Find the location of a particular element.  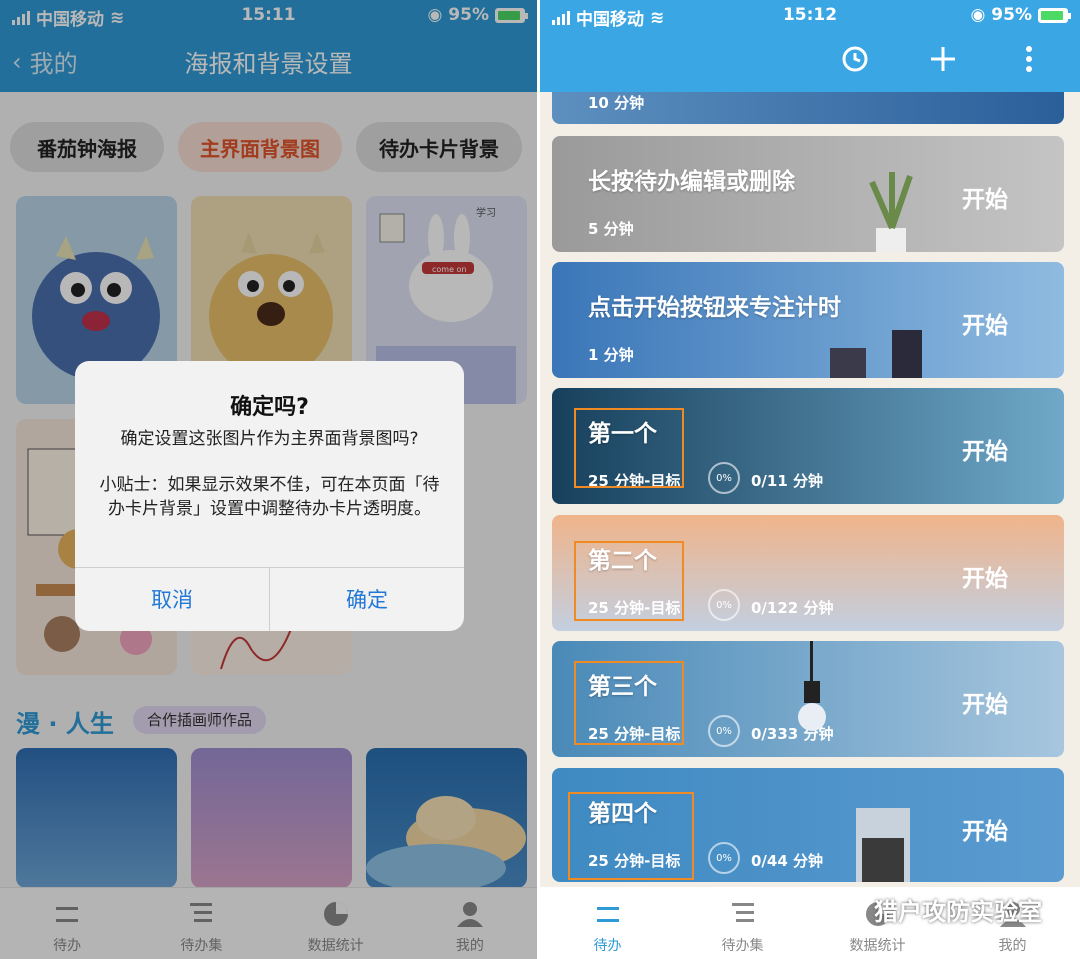

todo-duration: 1 分钟 is located at coordinates (611, 355).